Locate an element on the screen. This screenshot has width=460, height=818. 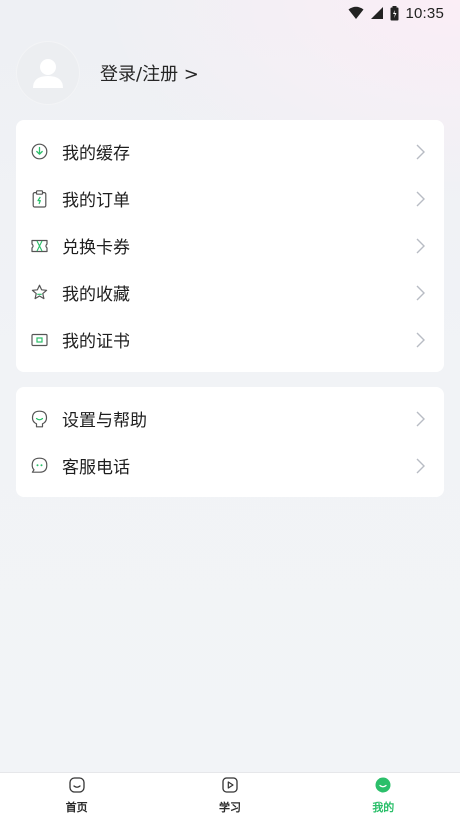
nav-tab-home: 首页 is located at coordinates (76, 795).